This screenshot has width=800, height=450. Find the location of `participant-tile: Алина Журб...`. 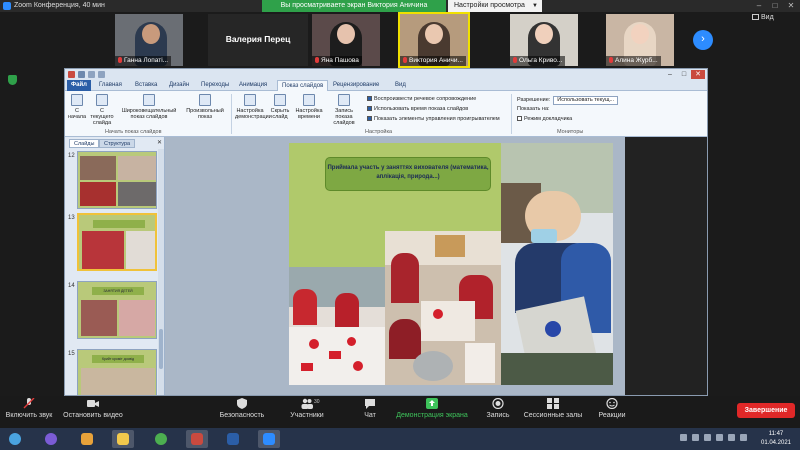

participant-tile: Алина Журб... is located at coordinates (640, 40).